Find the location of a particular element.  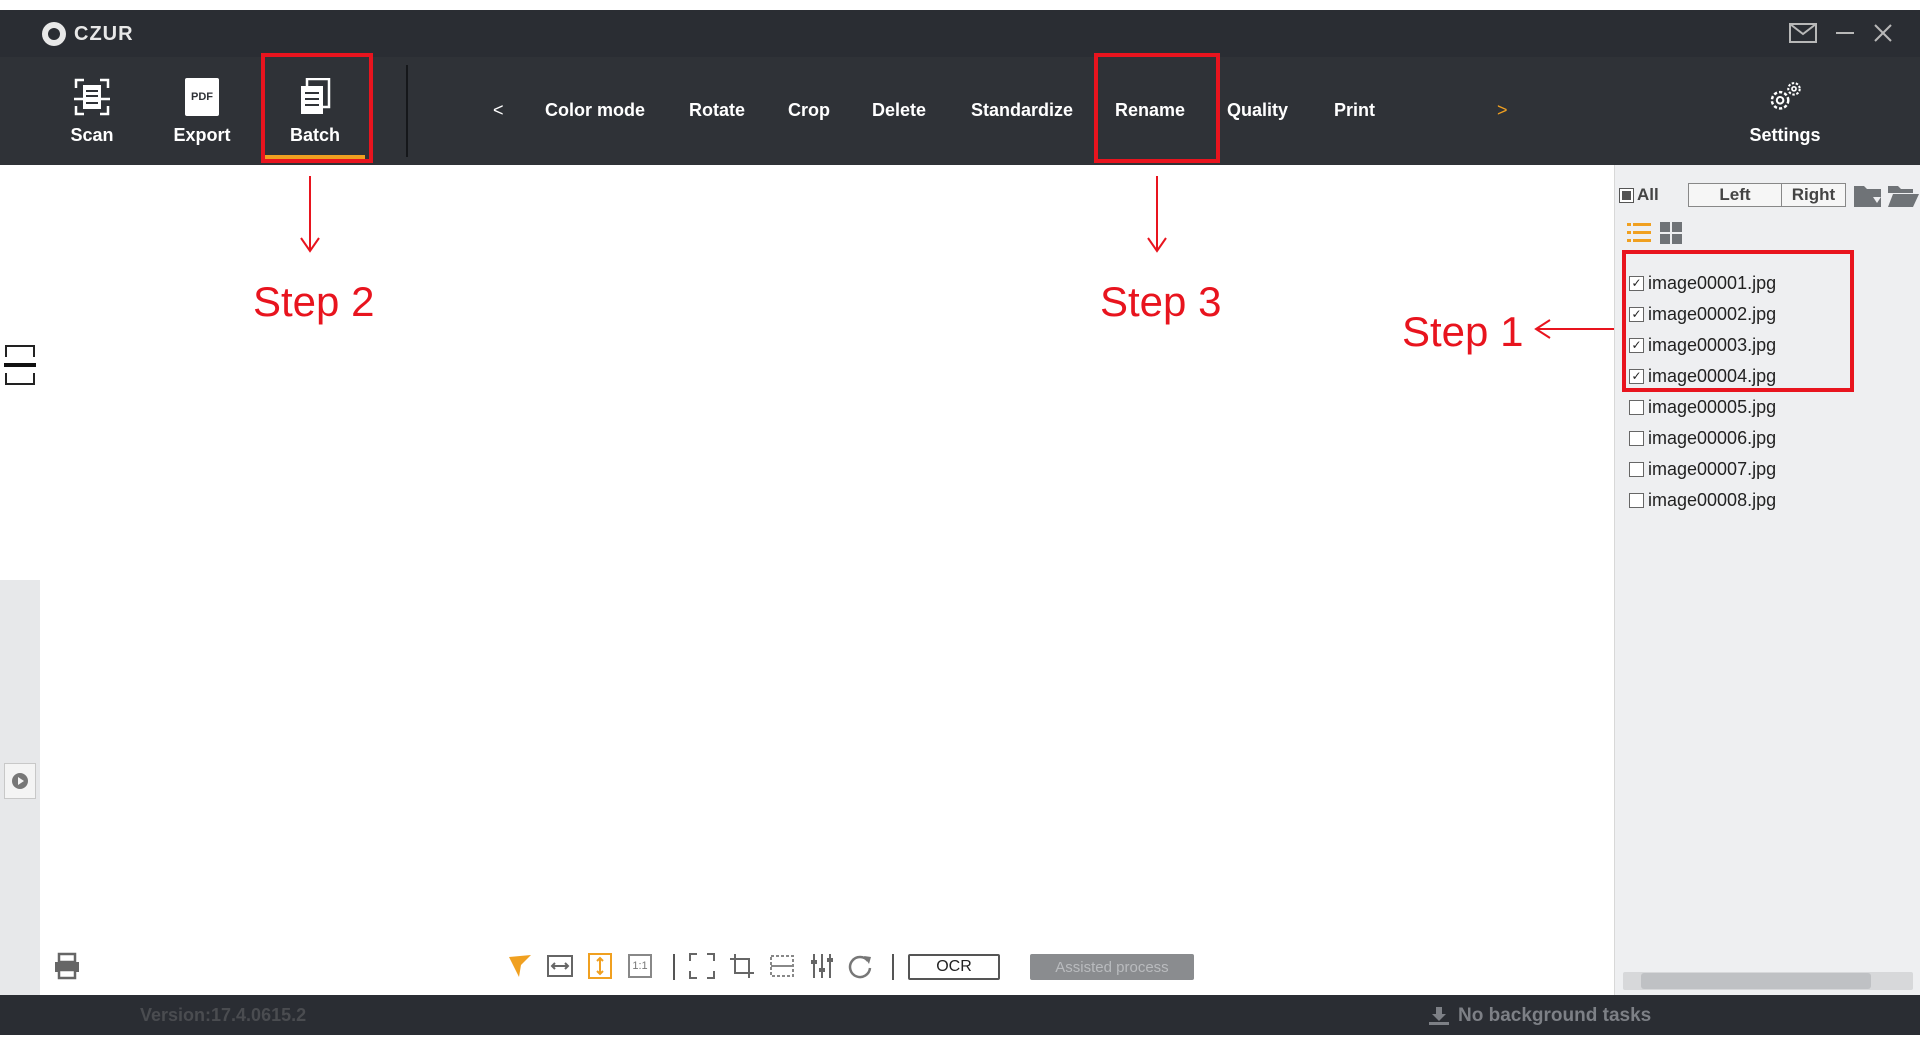

select-area-icon is located at coordinates (702, 966).